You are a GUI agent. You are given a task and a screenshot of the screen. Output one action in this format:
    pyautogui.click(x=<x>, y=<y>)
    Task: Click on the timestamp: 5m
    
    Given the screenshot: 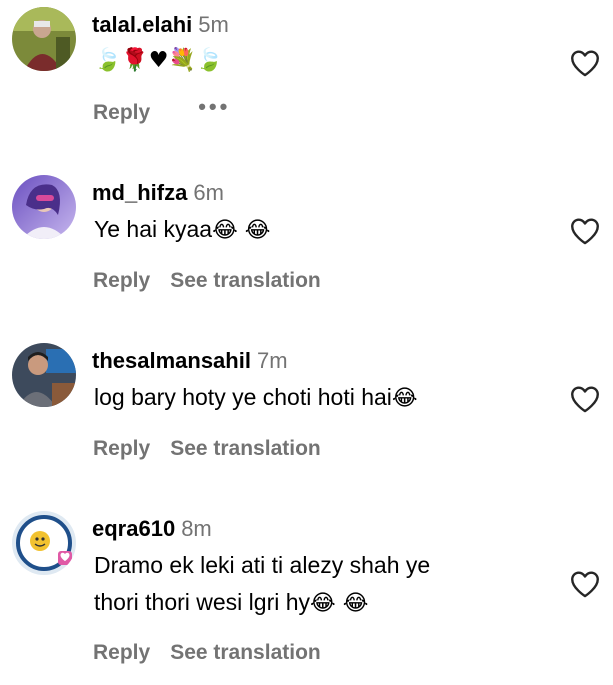 What is the action you would take?
    pyautogui.click(x=213, y=24)
    